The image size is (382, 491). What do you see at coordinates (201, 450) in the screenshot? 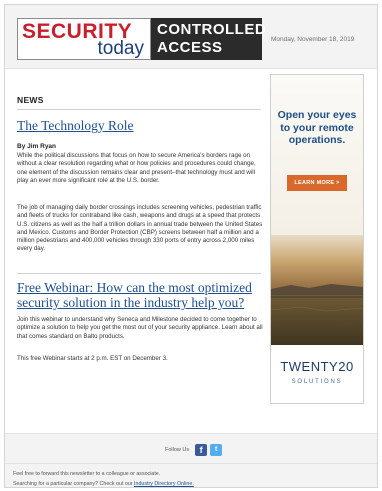
I see `facebook-icon: f` at bounding box center [201, 450].